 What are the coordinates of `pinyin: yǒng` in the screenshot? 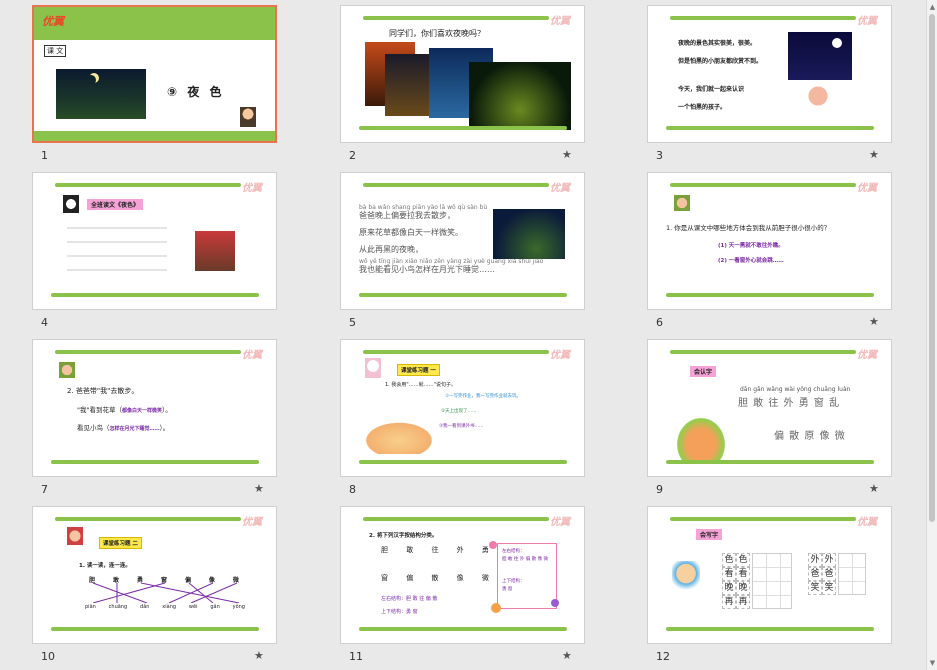 It's located at (238, 607).